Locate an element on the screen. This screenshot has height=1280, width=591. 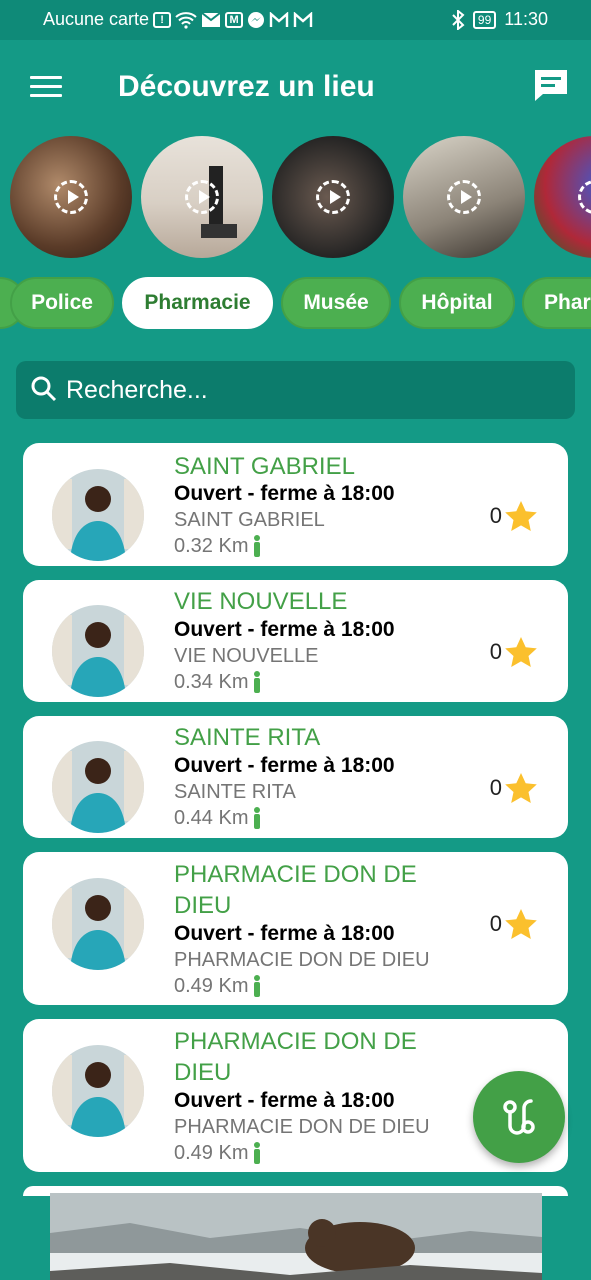
bluetooth-icon is located at coordinates (458, 19).